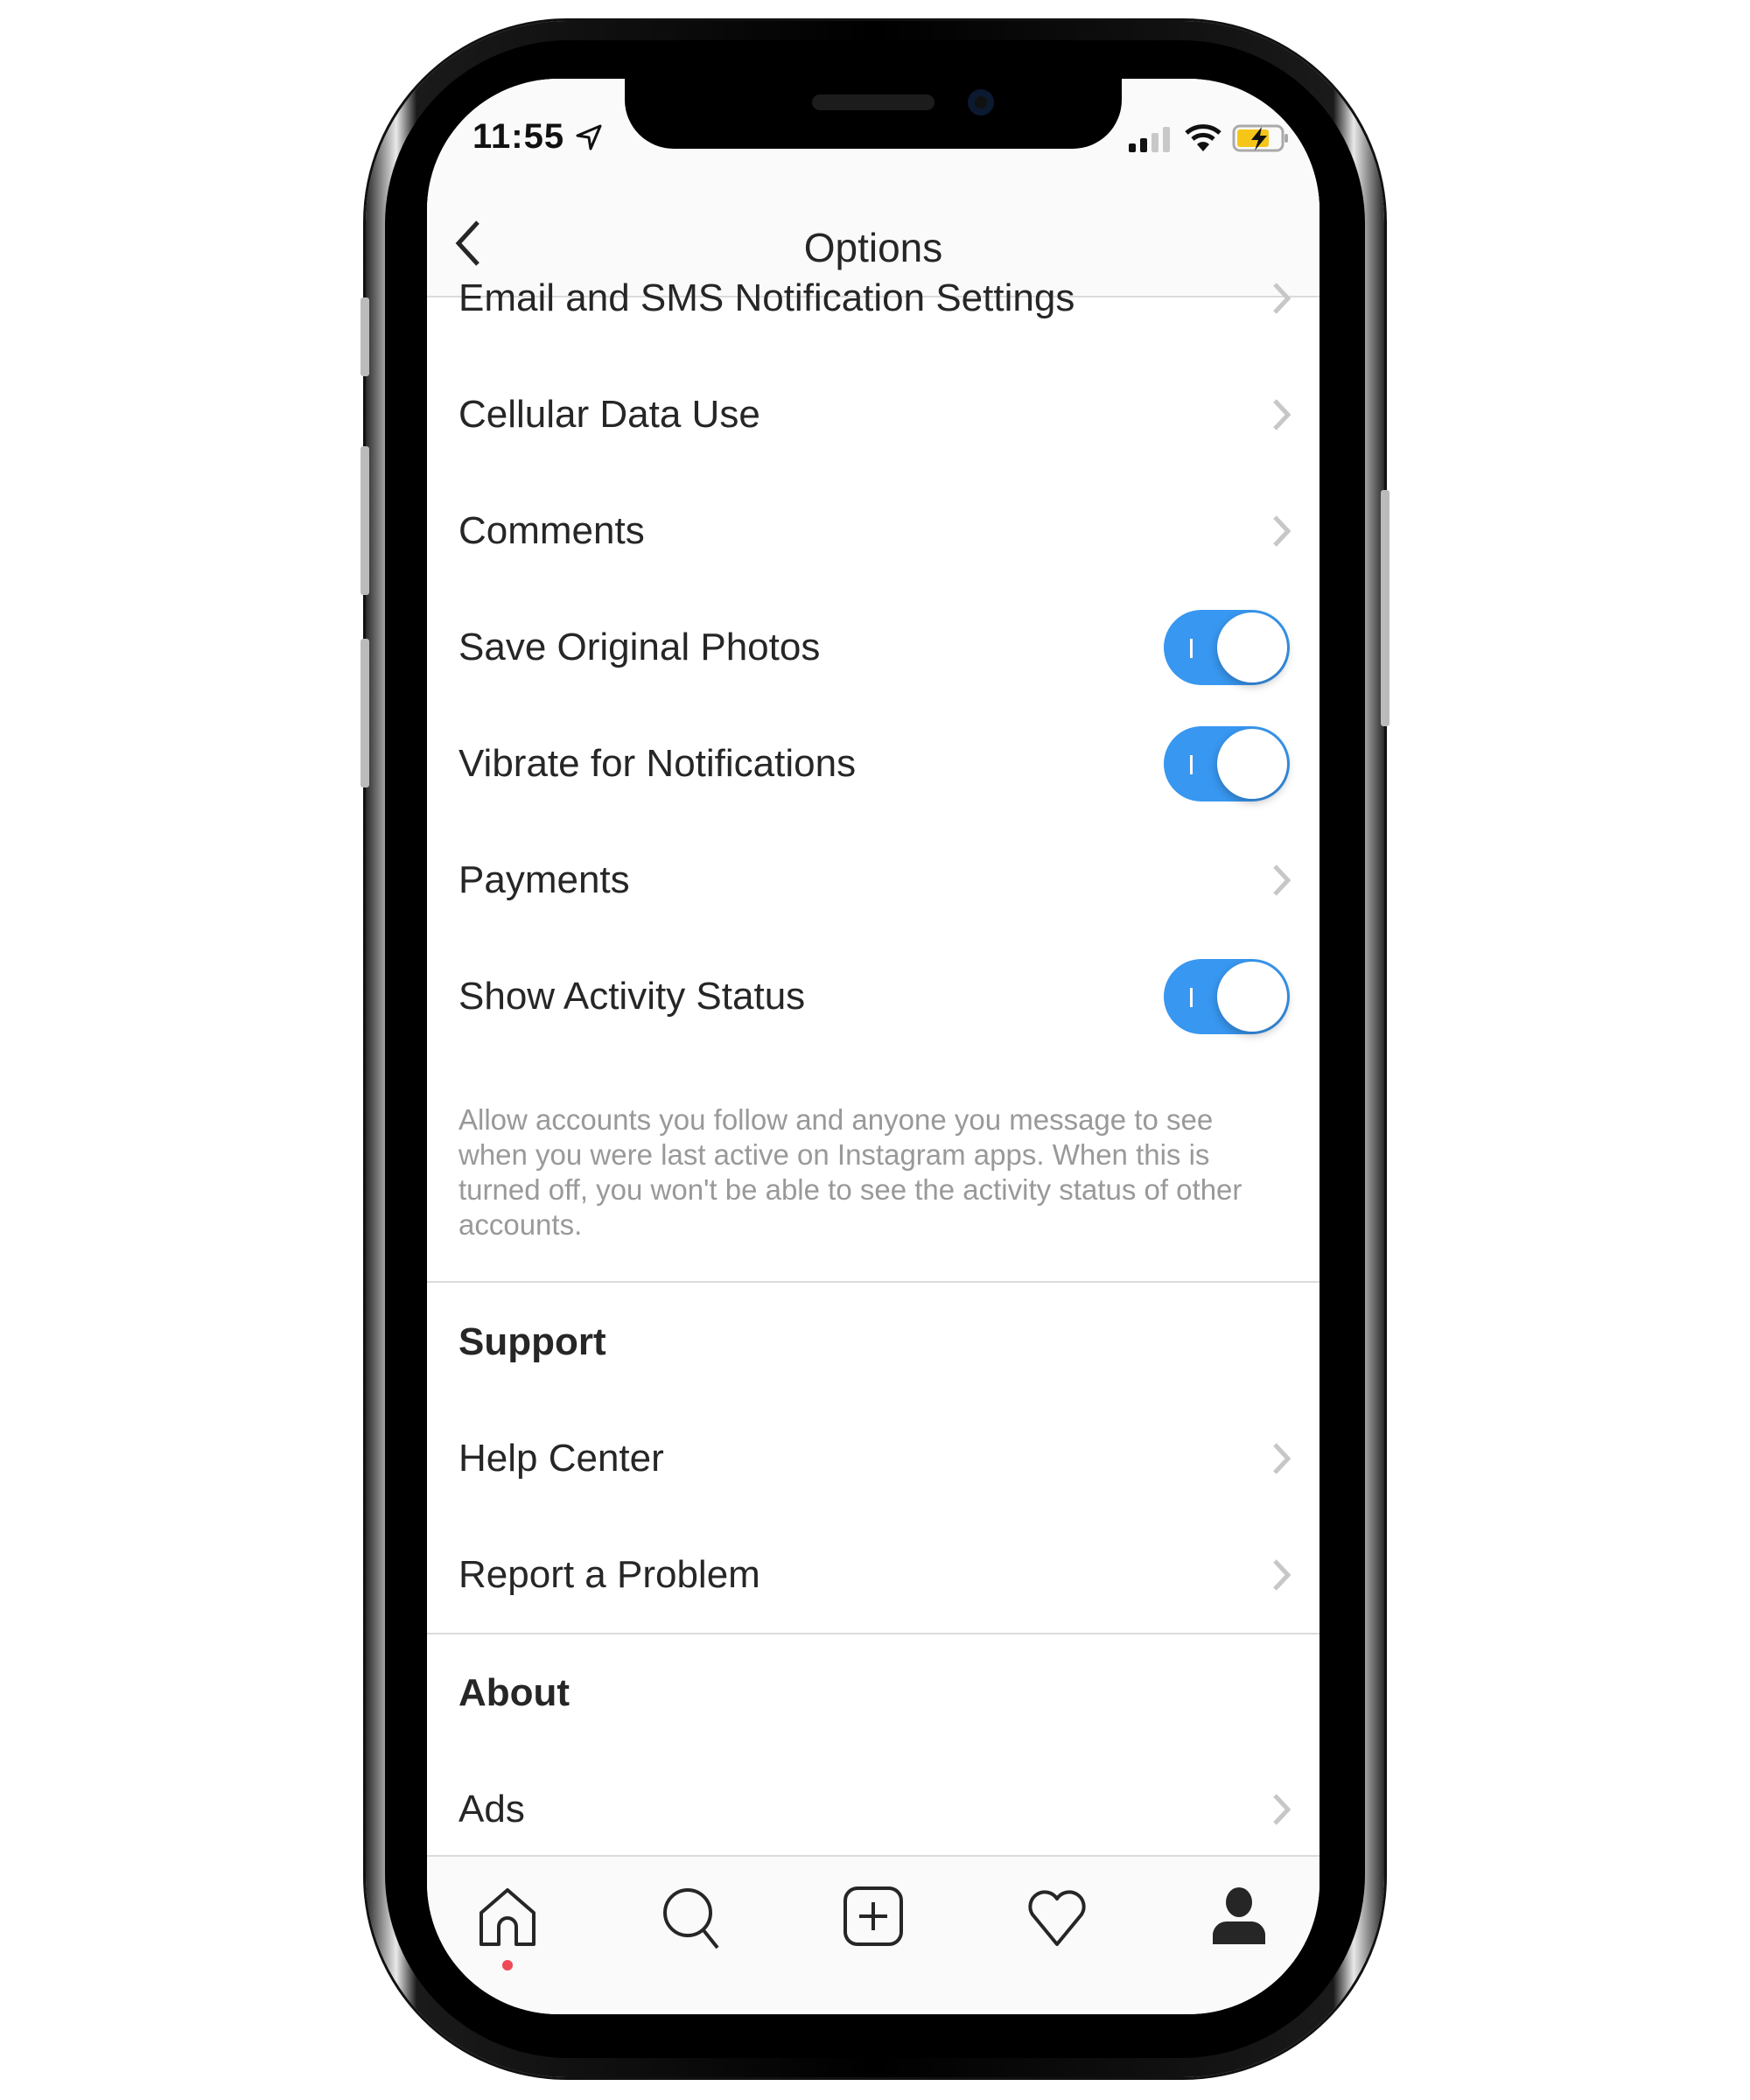  I want to click on add-post-icon, so click(873, 1918).